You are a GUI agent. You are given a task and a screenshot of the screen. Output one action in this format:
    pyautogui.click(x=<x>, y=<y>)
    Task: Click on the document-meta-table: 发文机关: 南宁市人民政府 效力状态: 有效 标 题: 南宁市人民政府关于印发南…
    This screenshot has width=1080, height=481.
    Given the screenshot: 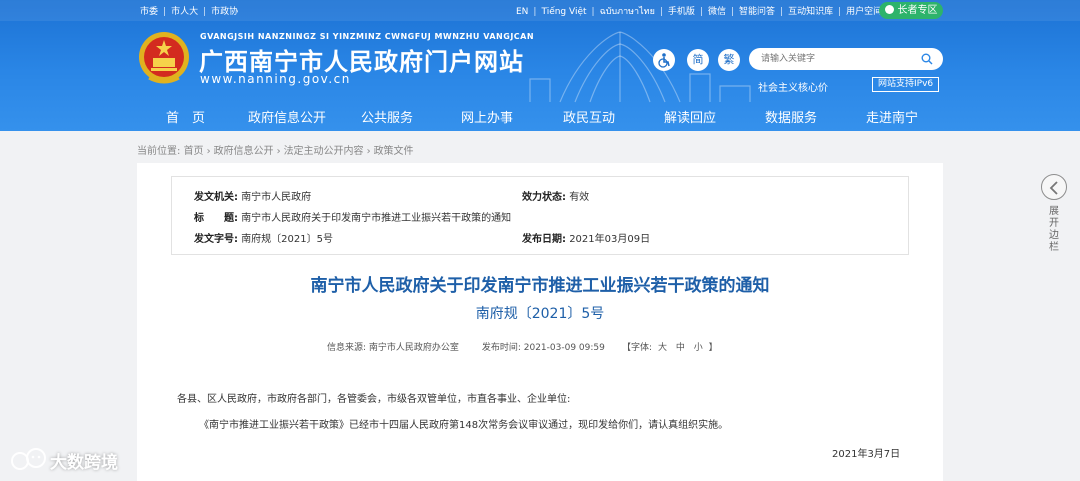 What is the action you would take?
    pyautogui.click(x=540, y=215)
    